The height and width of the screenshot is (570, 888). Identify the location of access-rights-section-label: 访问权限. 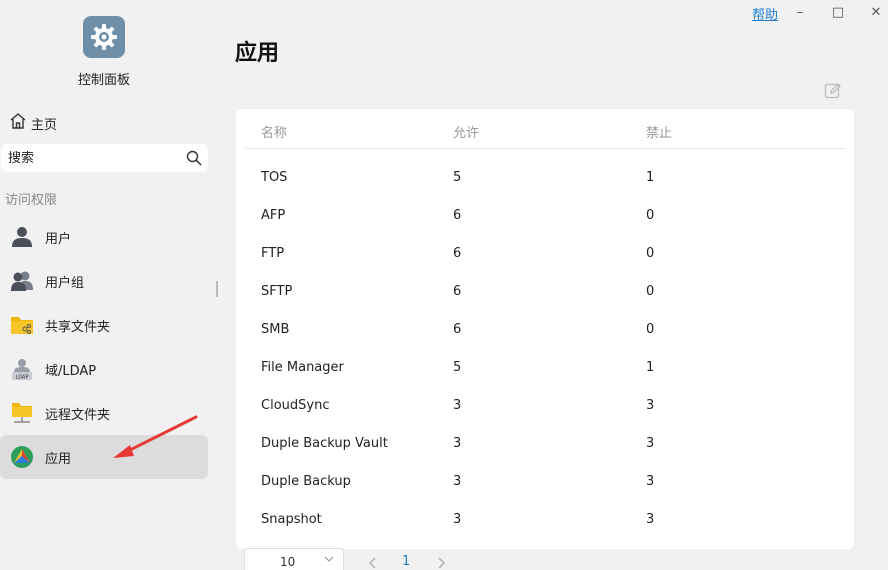
(31, 200).